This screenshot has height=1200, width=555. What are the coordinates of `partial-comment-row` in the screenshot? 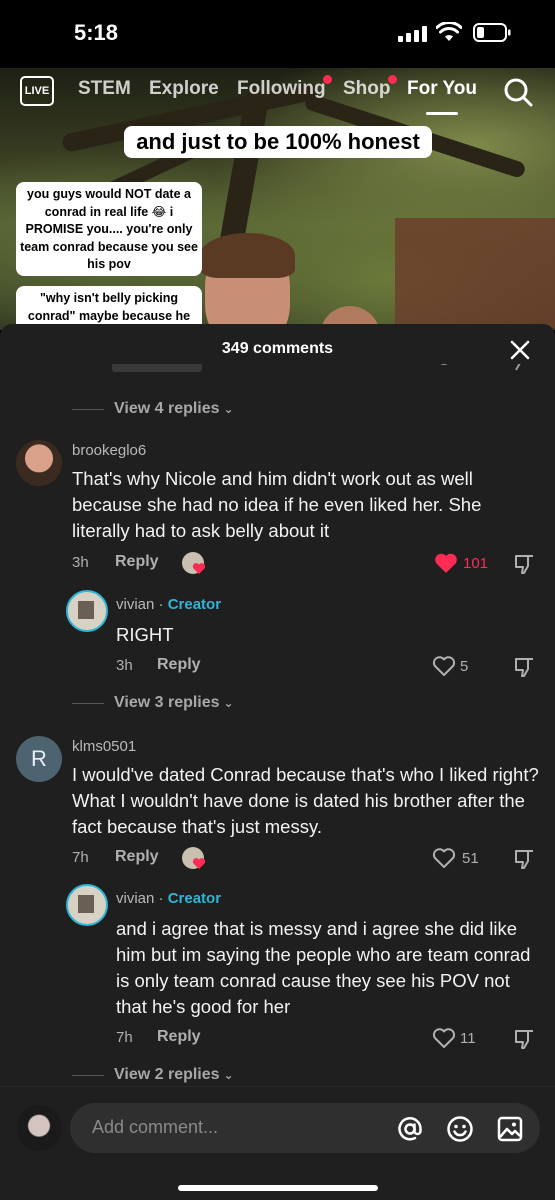 It's located at (277, 374).